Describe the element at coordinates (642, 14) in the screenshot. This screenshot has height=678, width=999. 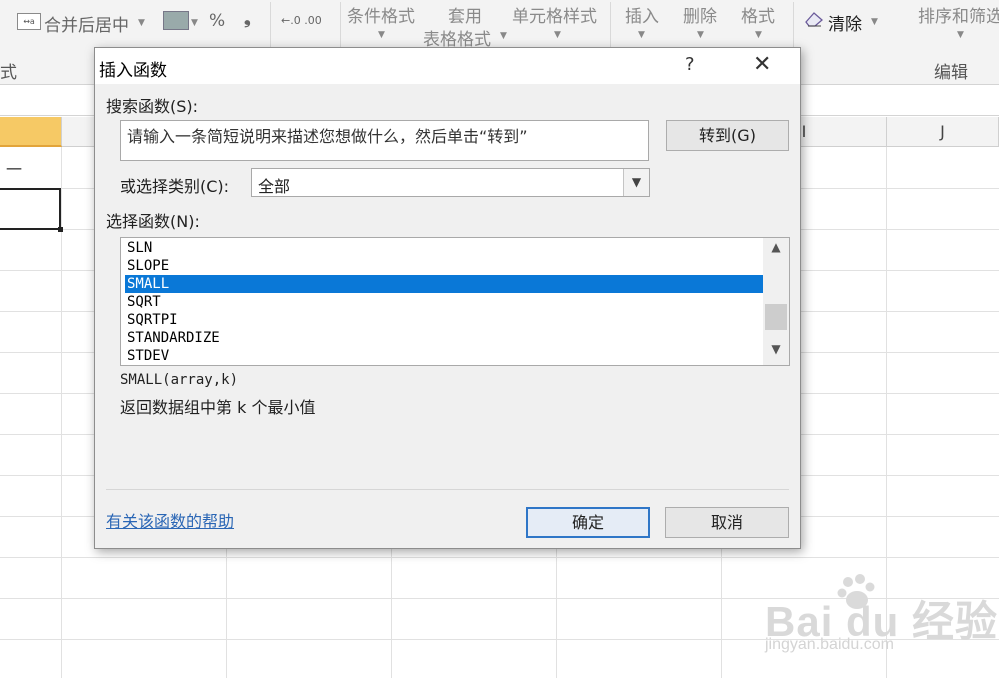
I see `insert-button: 插入` at that location.